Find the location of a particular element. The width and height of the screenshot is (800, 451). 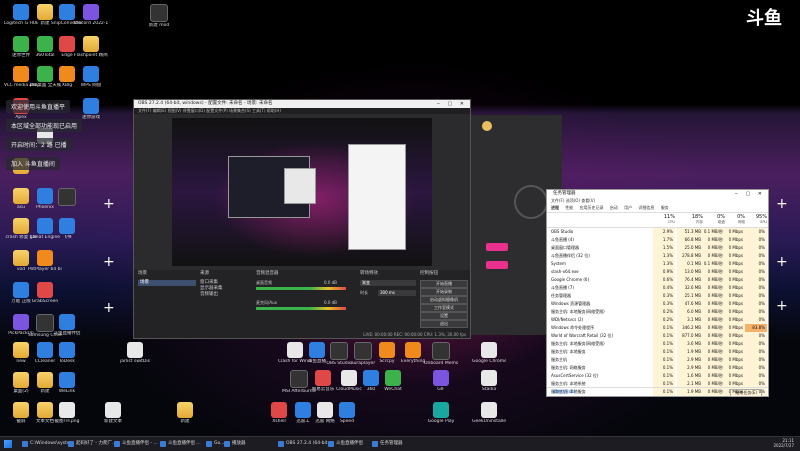

end-task-button: 结束任务(E) is located at coordinates (746, 393).